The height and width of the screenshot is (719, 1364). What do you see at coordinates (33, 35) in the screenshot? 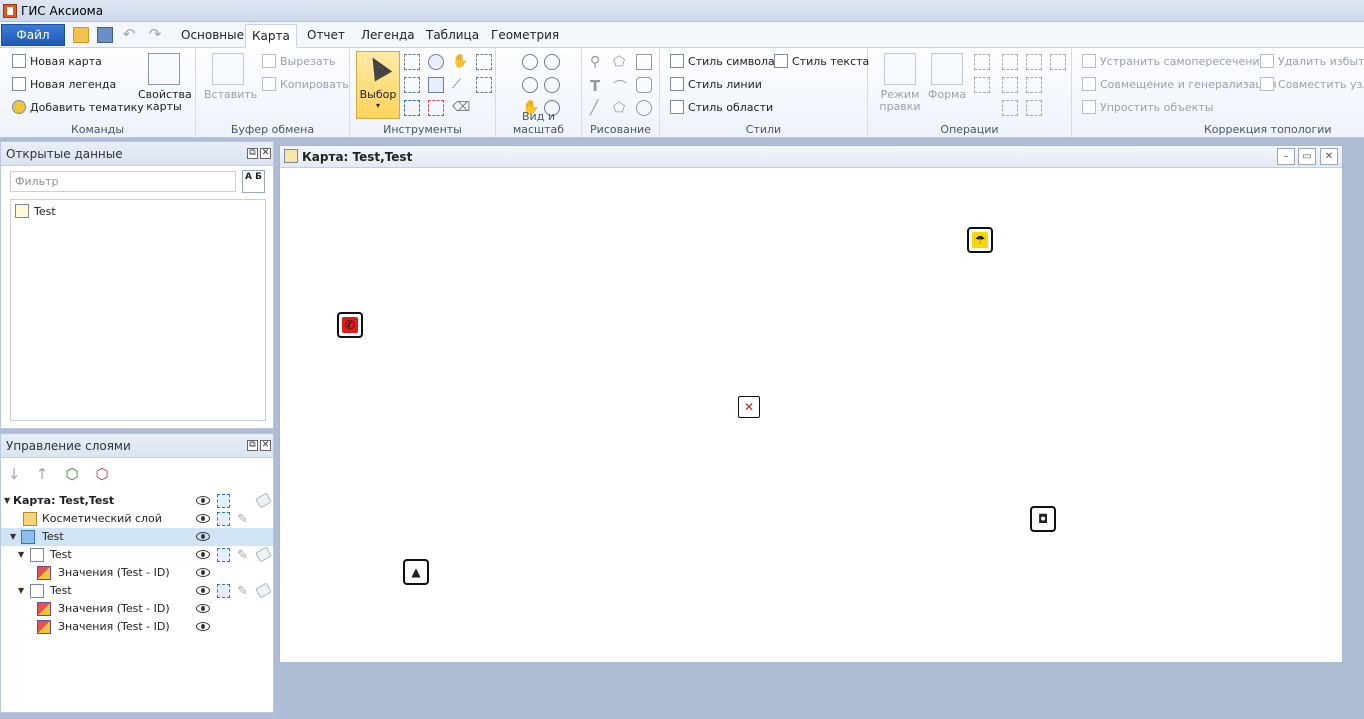
I see `file-menu-button: Файл` at bounding box center [33, 35].